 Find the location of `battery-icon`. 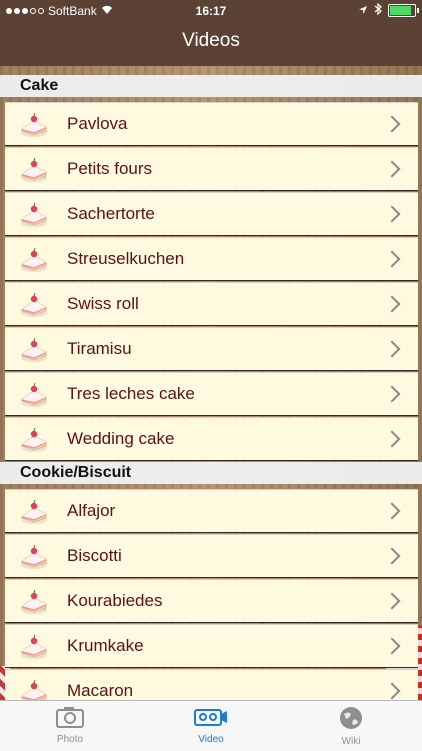

battery-icon is located at coordinates (403, 10).